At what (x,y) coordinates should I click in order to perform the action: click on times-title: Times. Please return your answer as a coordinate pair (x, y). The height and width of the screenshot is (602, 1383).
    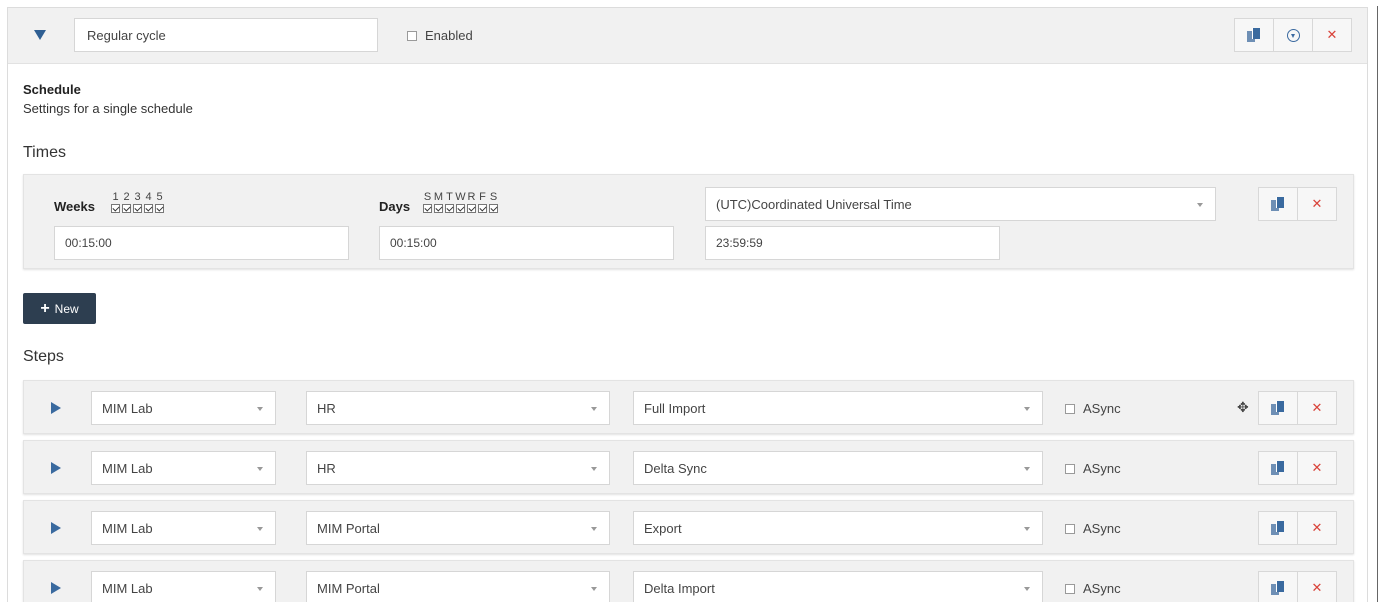
    Looking at the image, I should click on (44, 152).